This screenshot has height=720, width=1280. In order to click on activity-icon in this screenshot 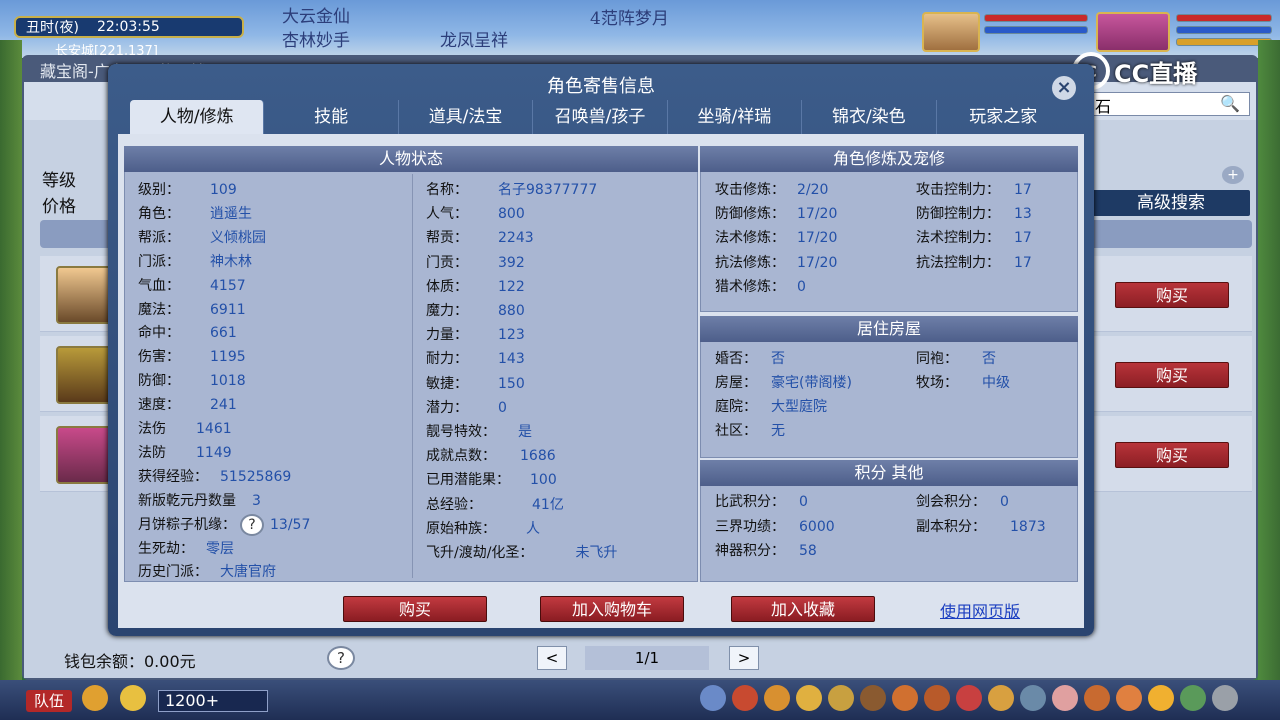, I will do `click(1129, 698)`.